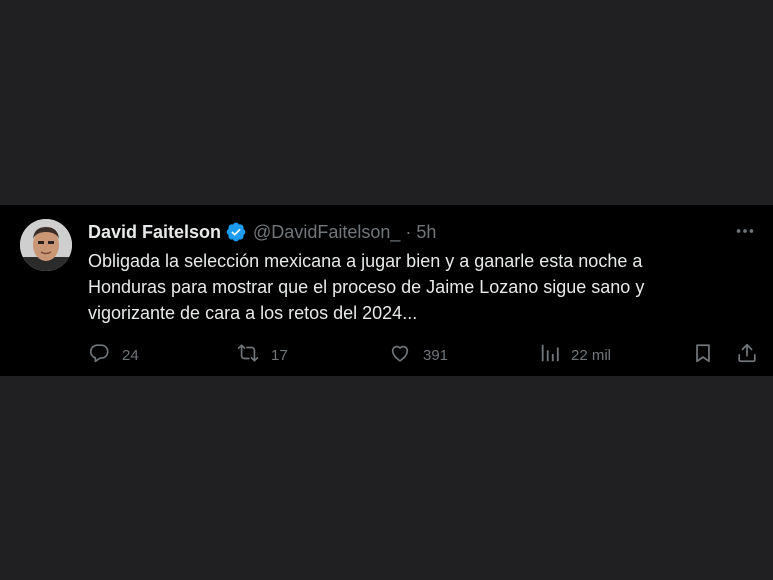 The height and width of the screenshot is (580, 773). I want to click on views-count: 22 mil, so click(591, 355).